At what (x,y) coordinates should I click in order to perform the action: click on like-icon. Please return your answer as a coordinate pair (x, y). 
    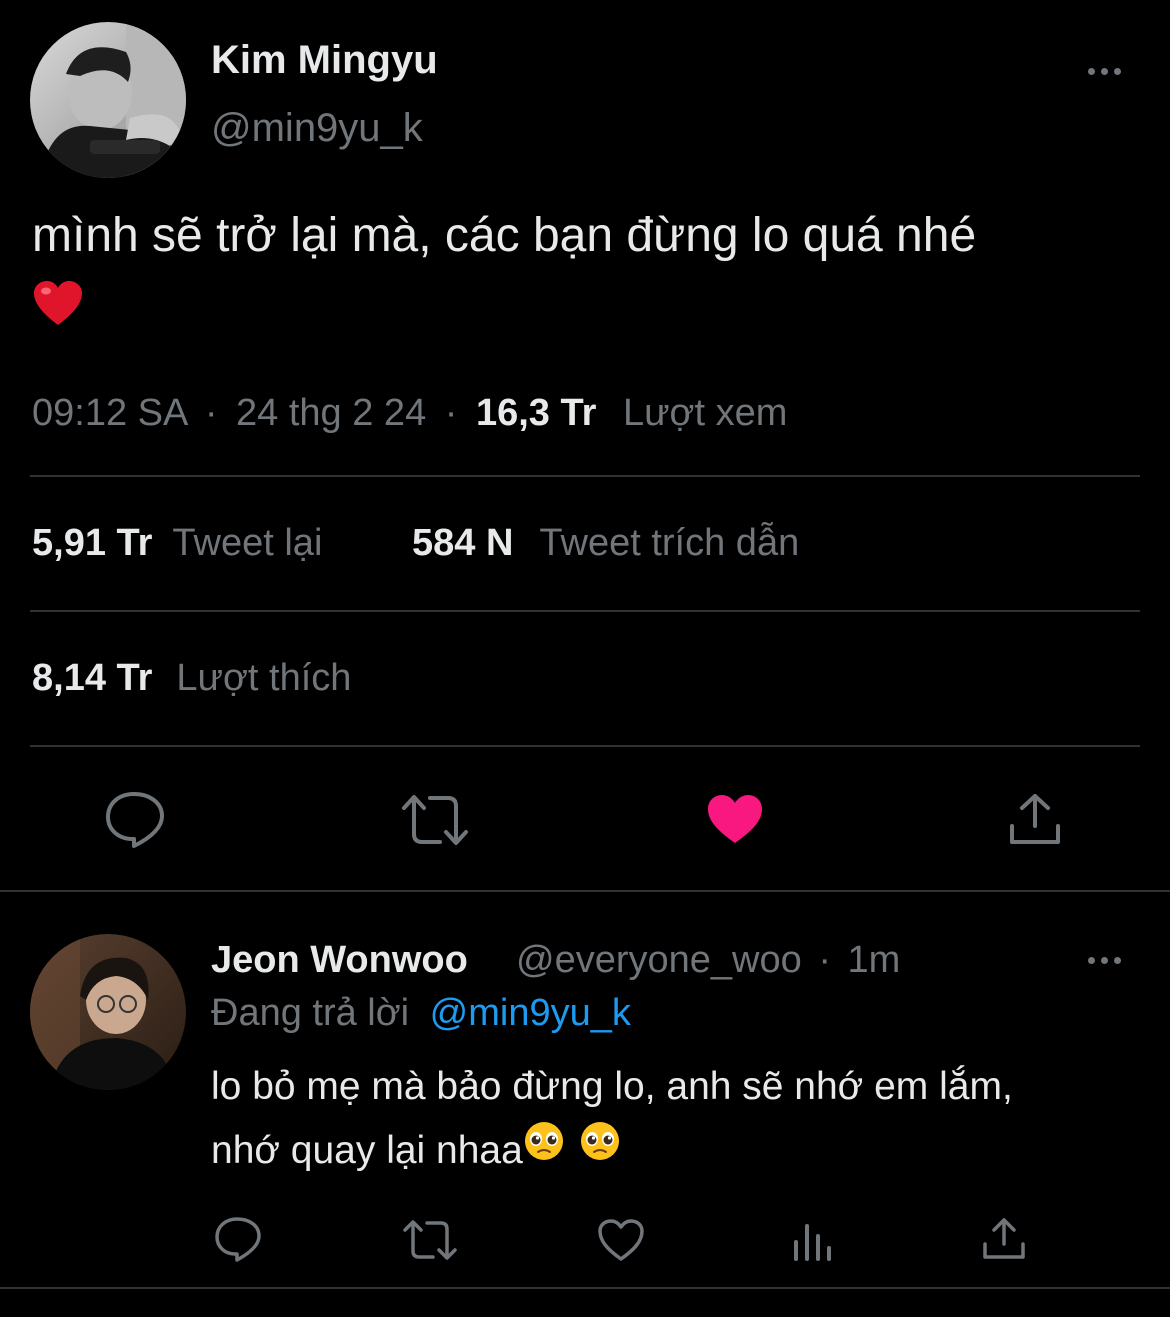
    Looking at the image, I should click on (735, 819).